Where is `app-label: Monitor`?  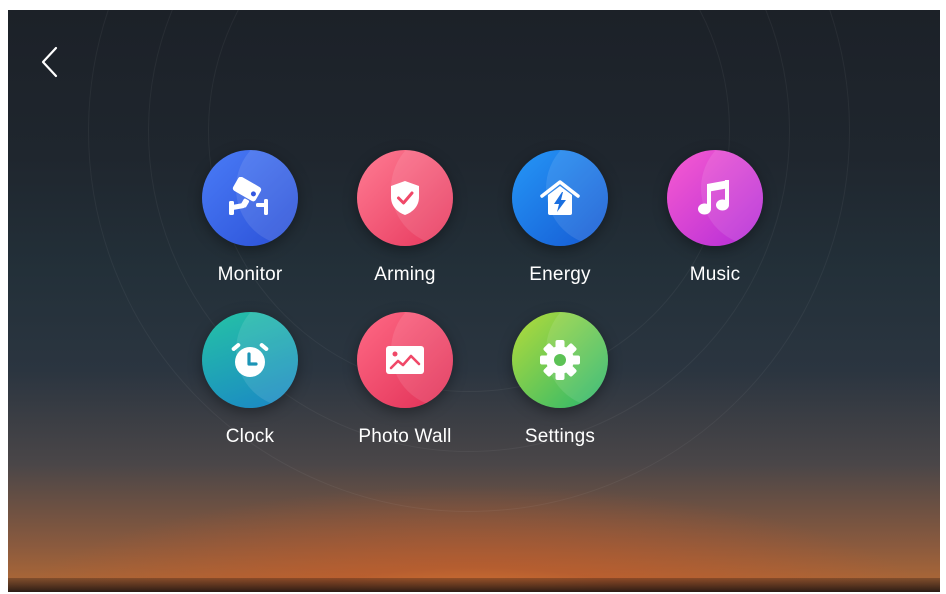 app-label: Monitor is located at coordinates (250, 274).